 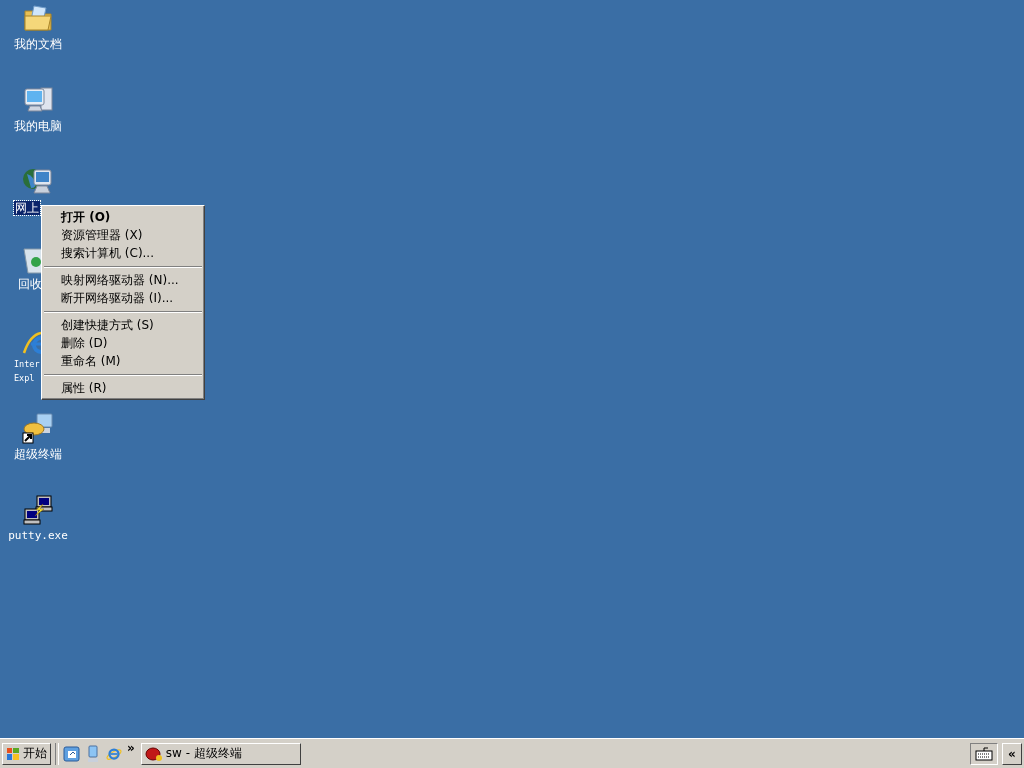 What do you see at coordinates (220, 753) in the screenshot?
I see `task-button: sw - 超级终端` at bounding box center [220, 753].